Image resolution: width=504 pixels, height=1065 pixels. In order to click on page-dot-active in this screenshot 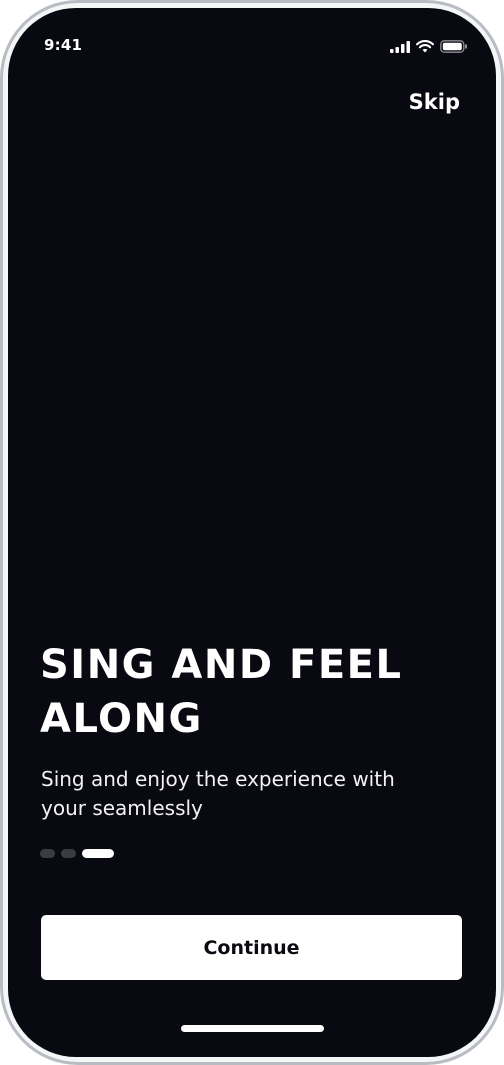, I will do `click(98, 853)`.